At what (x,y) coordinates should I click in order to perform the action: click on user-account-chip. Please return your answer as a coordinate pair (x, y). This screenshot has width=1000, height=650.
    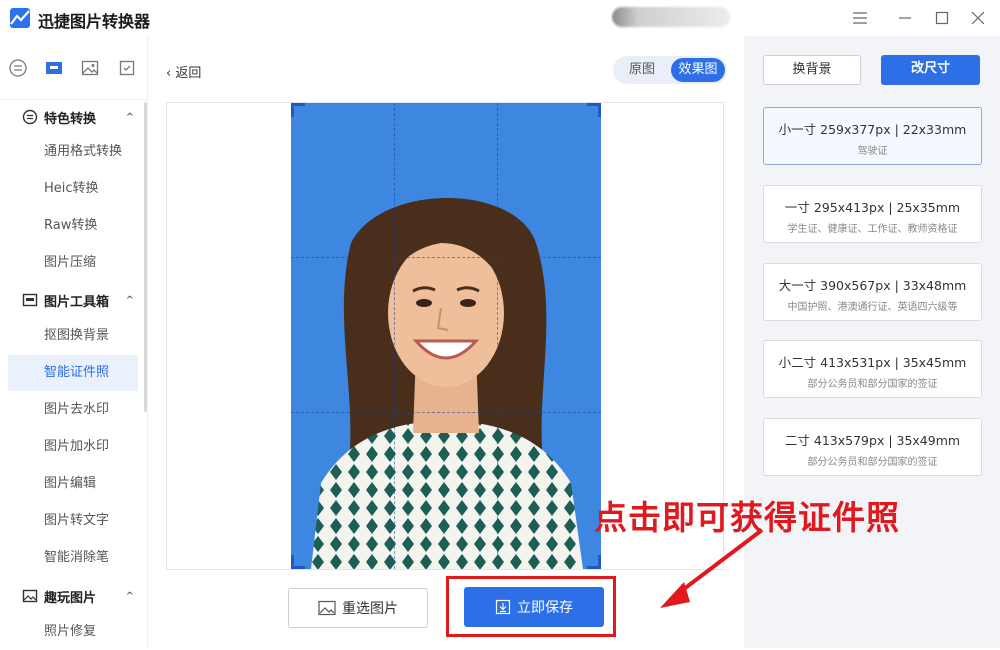
    Looking at the image, I should click on (671, 17).